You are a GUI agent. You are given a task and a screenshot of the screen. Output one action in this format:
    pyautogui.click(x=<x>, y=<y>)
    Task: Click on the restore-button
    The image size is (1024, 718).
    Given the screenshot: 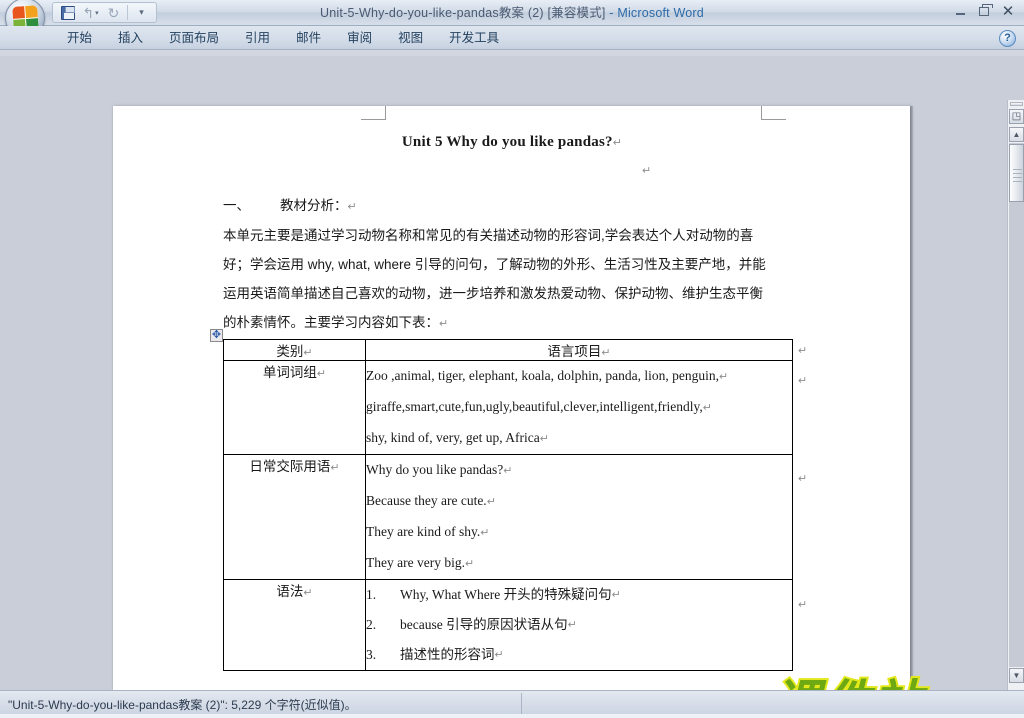 What is the action you would take?
    pyautogui.click(x=984, y=11)
    